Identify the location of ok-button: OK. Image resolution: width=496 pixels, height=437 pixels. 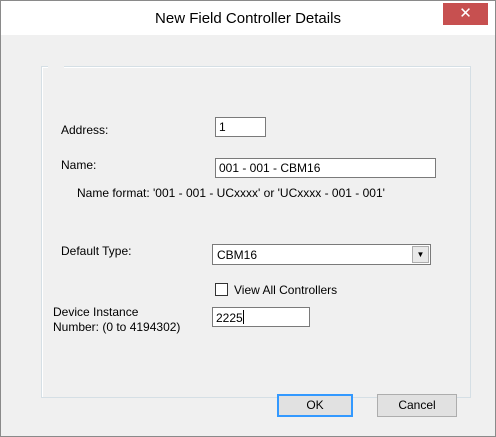
(315, 405).